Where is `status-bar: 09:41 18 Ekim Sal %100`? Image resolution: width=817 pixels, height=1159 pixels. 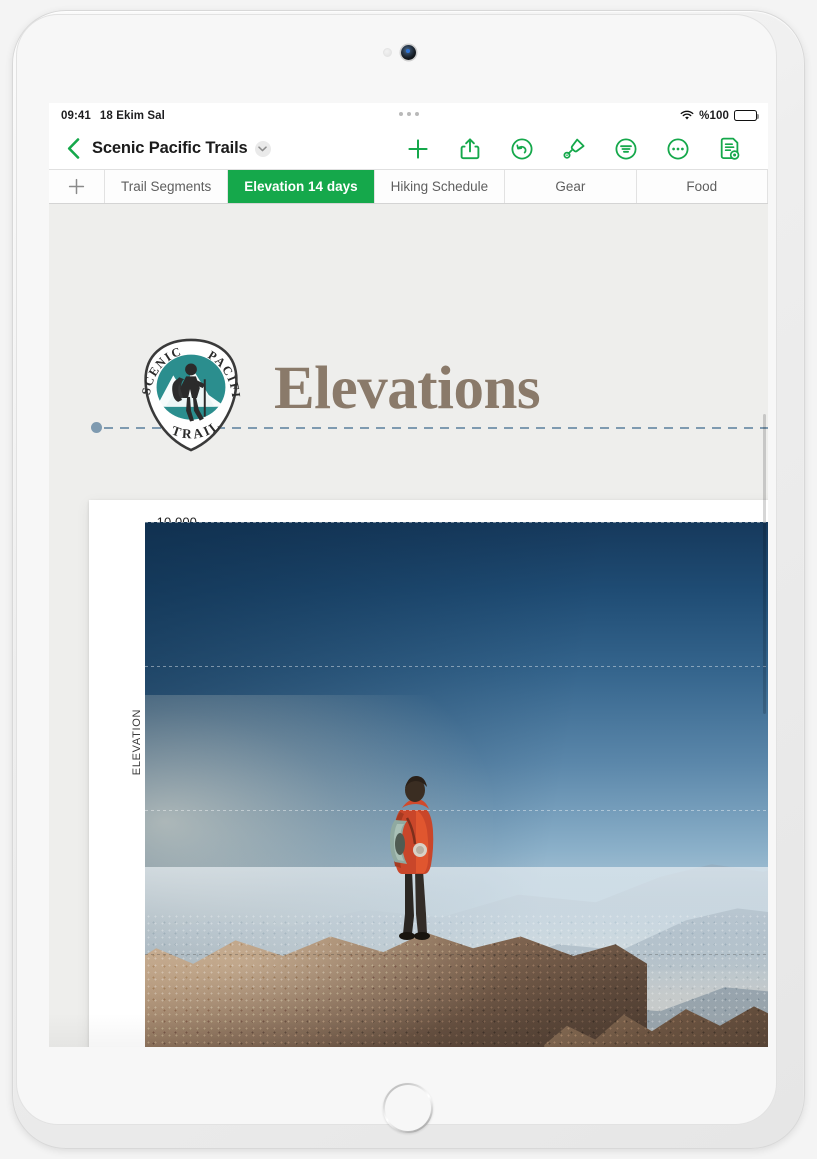
status-bar: 09:41 18 Ekim Sal %100 is located at coordinates (408, 115).